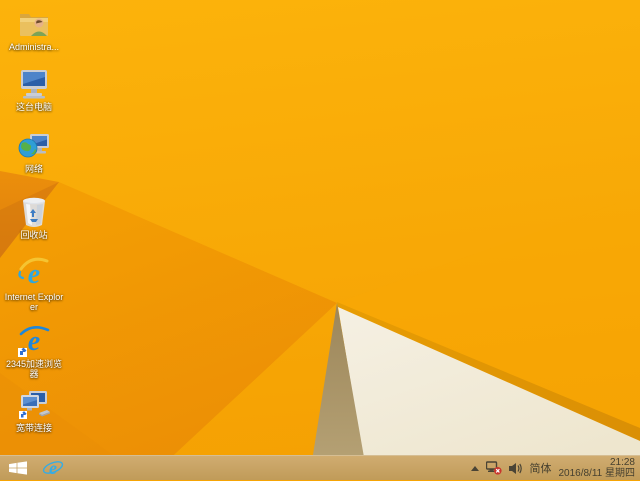 Image resolution: width=640 pixels, height=481 pixels. What do you see at coordinates (34, 84) in the screenshot?
I see `computer-icon` at bounding box center [34, 84].